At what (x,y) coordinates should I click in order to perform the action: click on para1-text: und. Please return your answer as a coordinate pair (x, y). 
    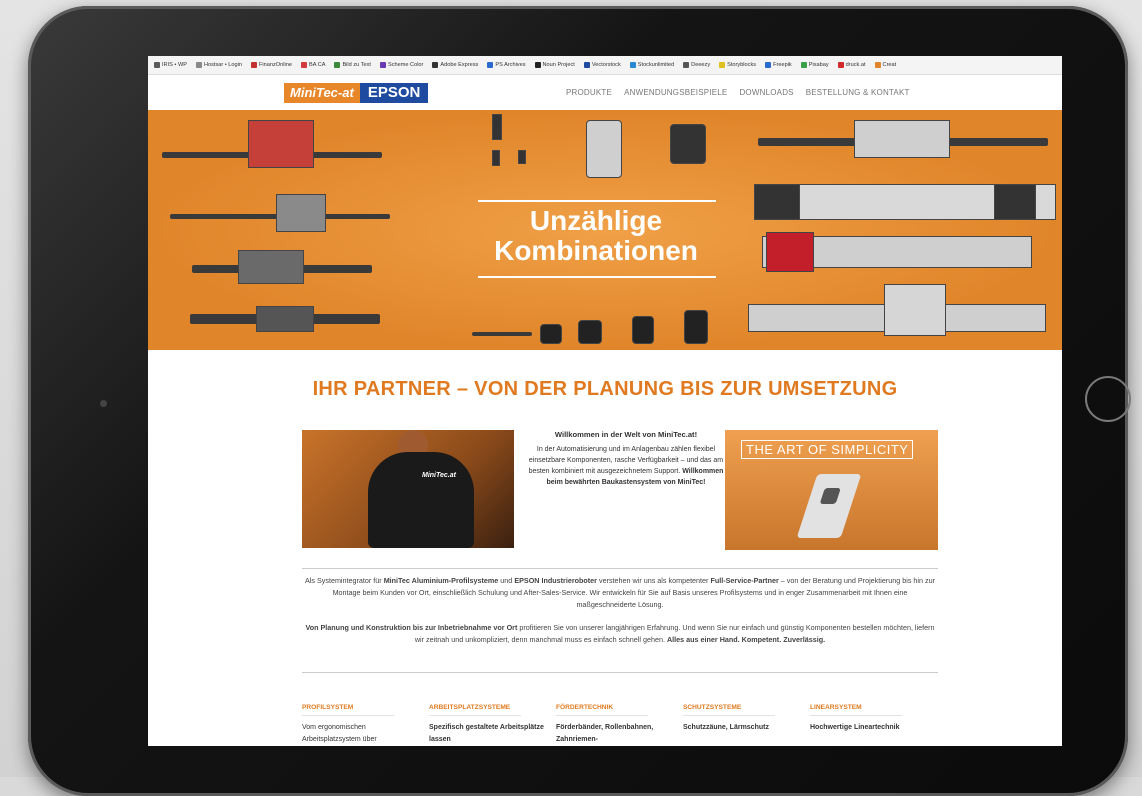
    Looking at the image, I should click on (506, 580).